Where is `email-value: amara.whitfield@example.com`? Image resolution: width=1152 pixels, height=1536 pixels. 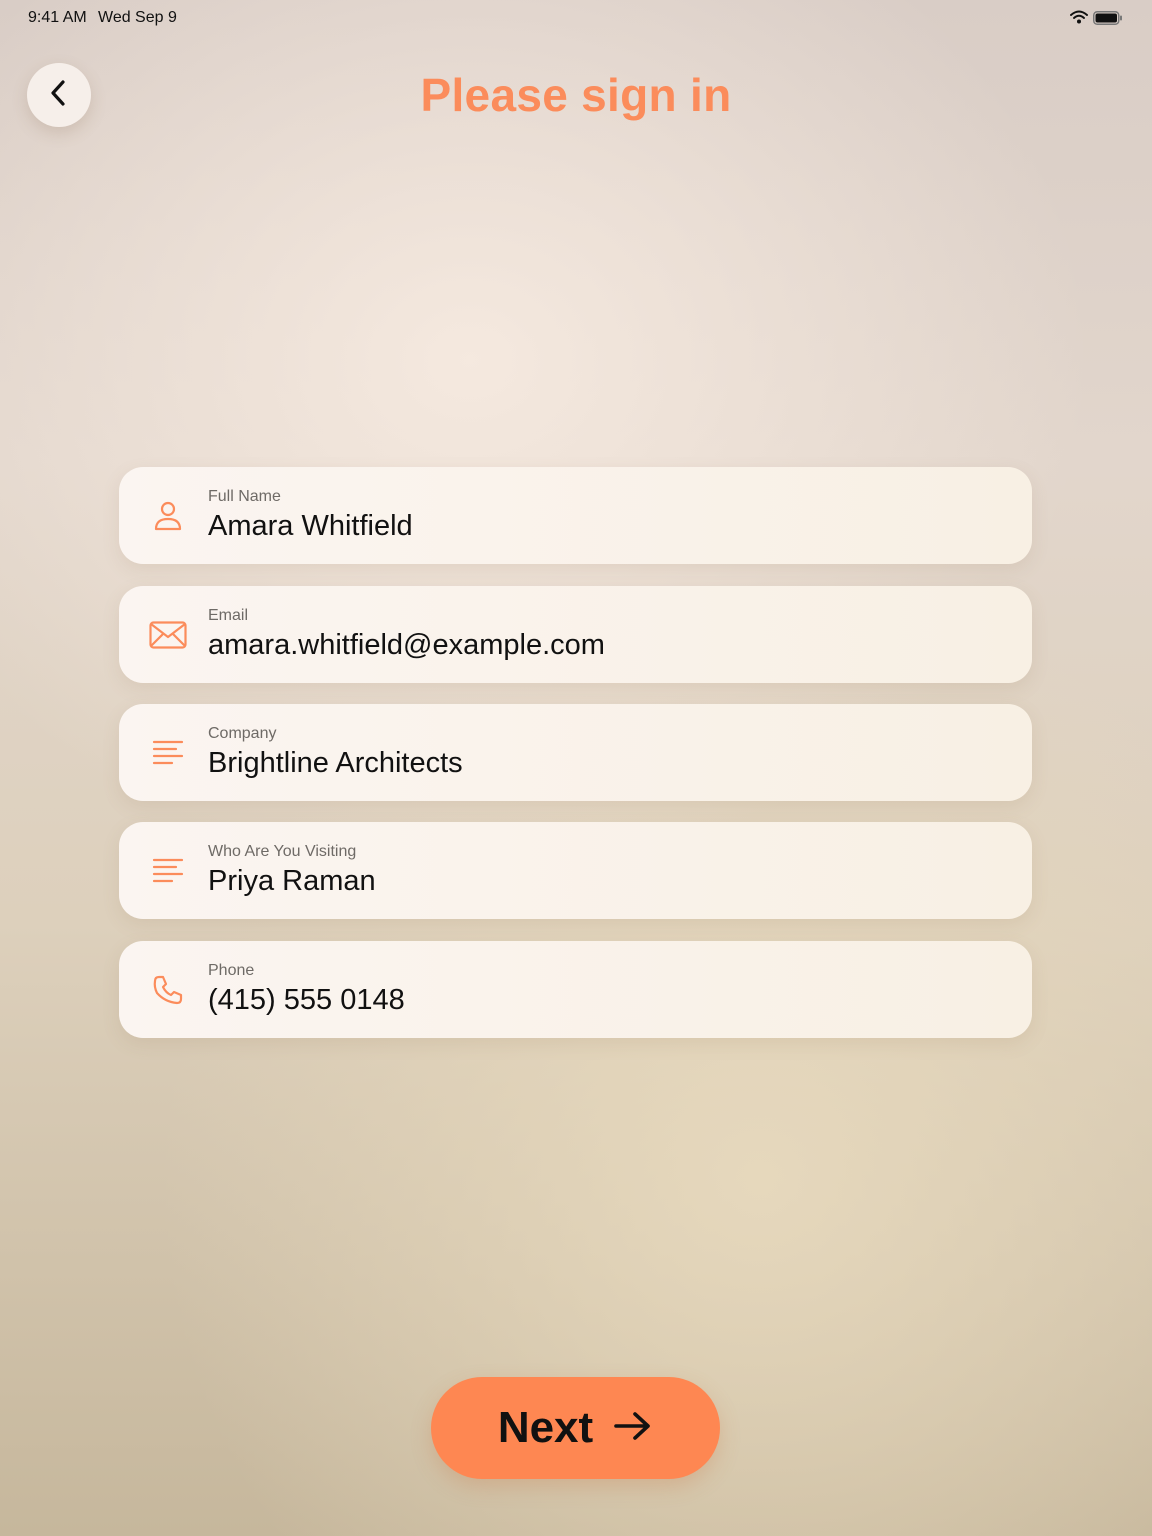 email-value: amara.whitfield@example.com is located at coordinates (406, 645).